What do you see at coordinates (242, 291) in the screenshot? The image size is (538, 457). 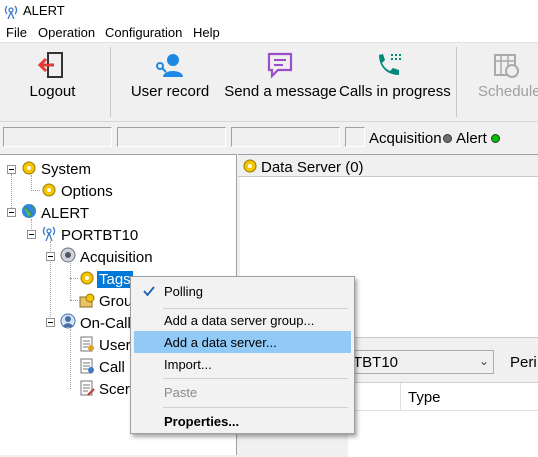 I see `menu-item-polling: Polling` at bounding box center [242, 291].